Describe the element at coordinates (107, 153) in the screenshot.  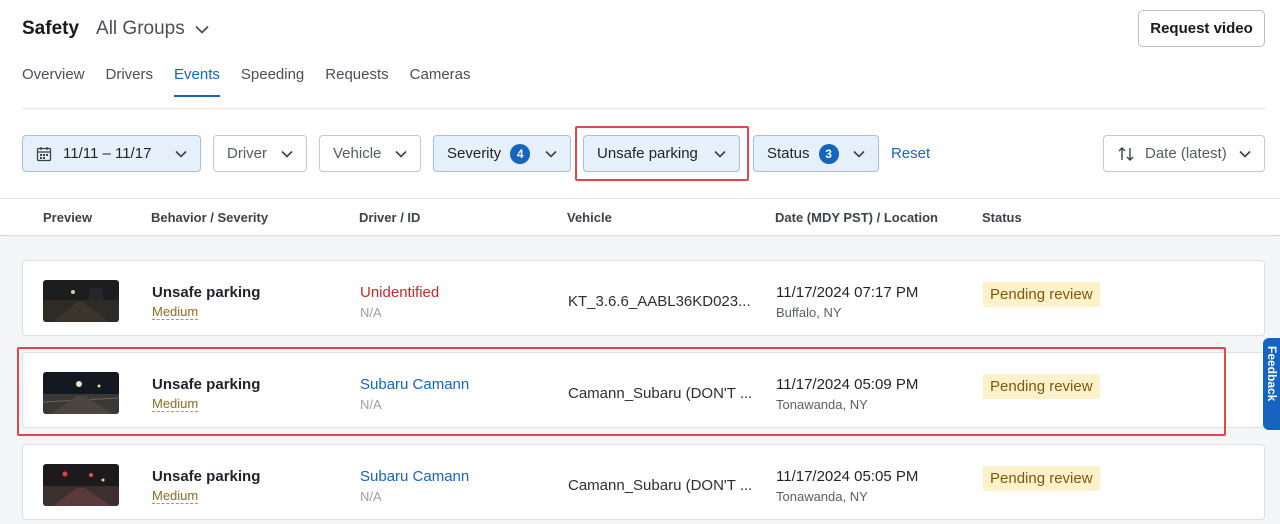
I see `date-range-value: 11/11 – 11/17` at that location.